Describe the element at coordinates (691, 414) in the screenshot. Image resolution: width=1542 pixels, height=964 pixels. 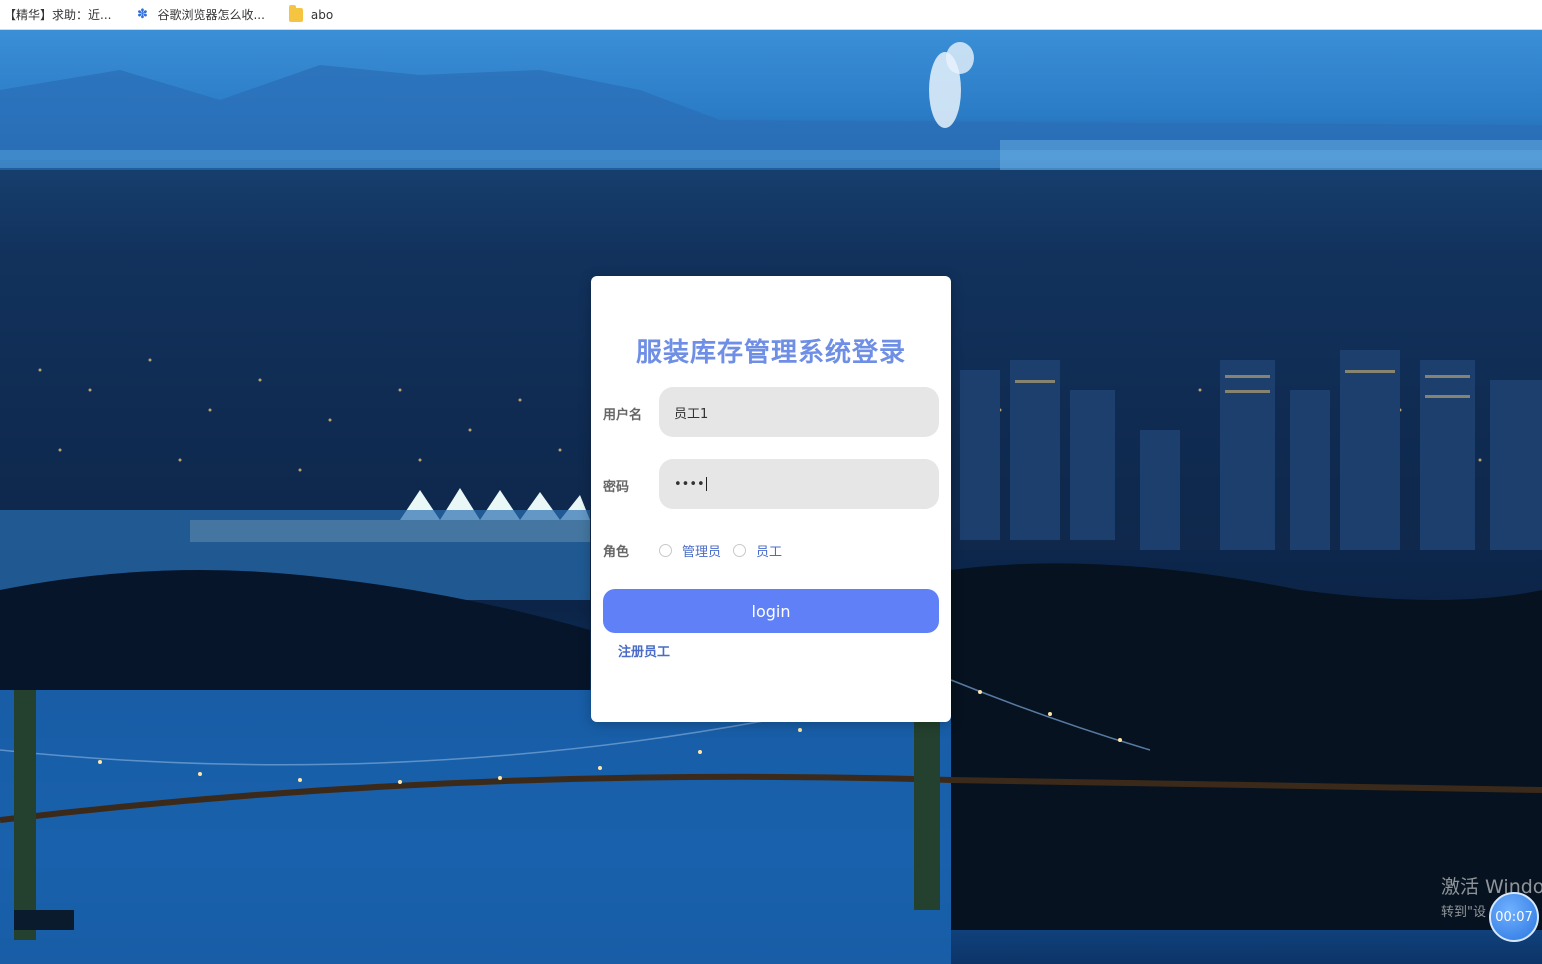
I see `username-value: 员工1` at that location.